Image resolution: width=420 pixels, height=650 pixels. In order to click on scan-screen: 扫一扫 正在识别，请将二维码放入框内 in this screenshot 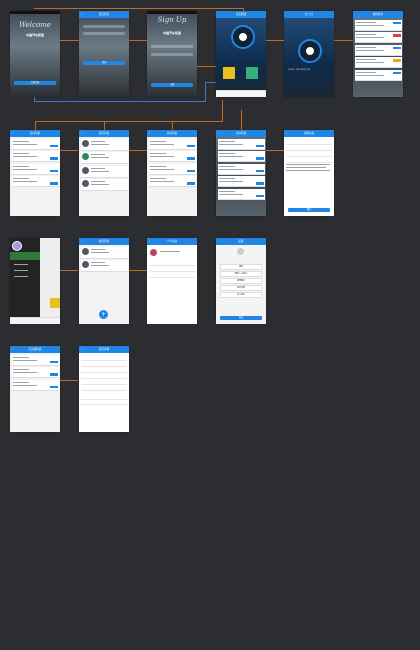, I will do `click(309, 54)`.